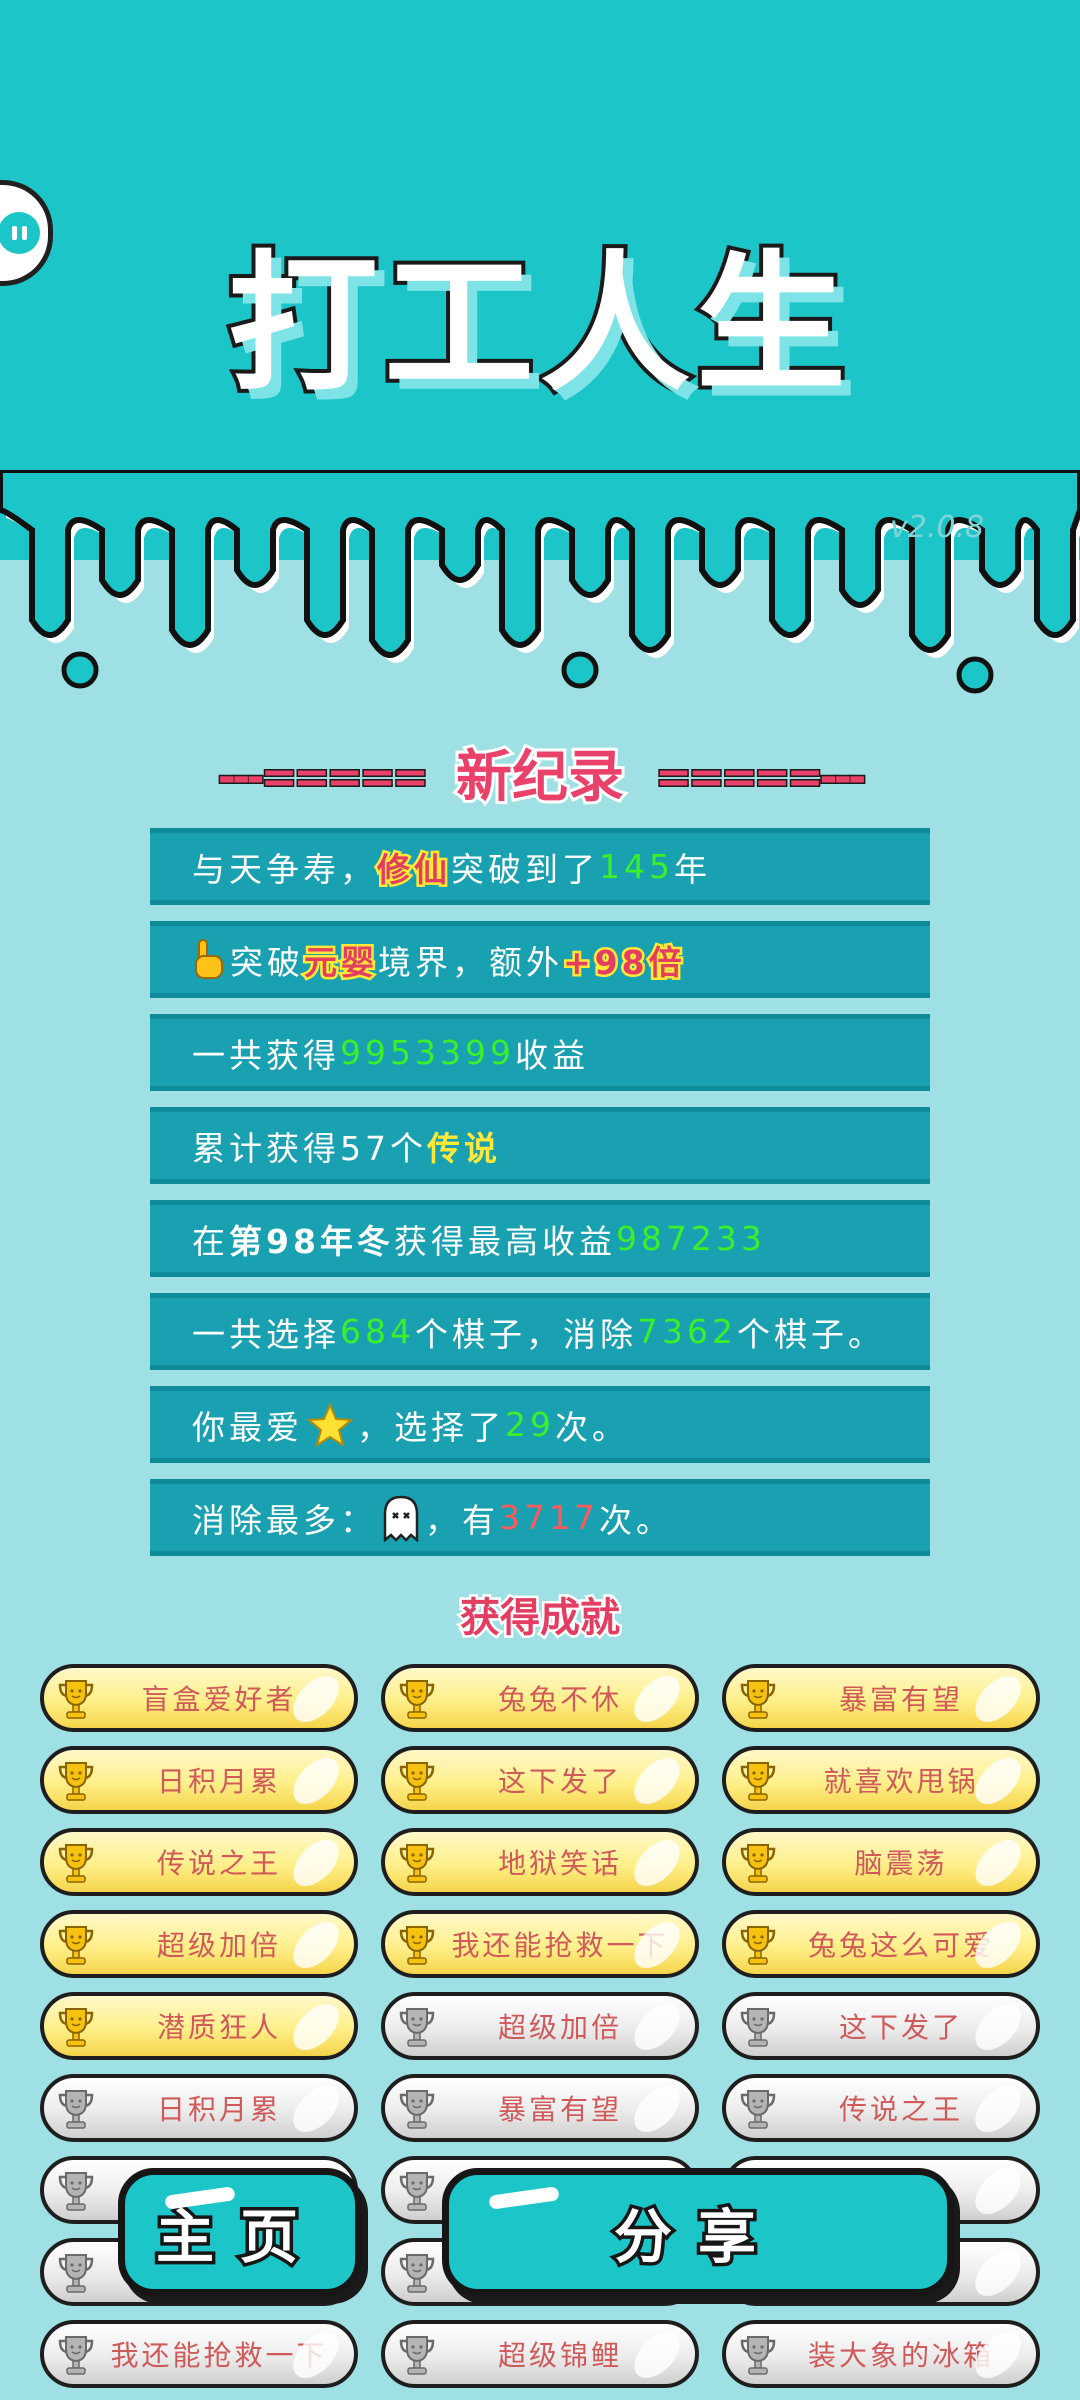  What do you see at coordinates (209, 958) in the screenshot?
I see `pointing-hand-icon` at bounding box center [209, 958].